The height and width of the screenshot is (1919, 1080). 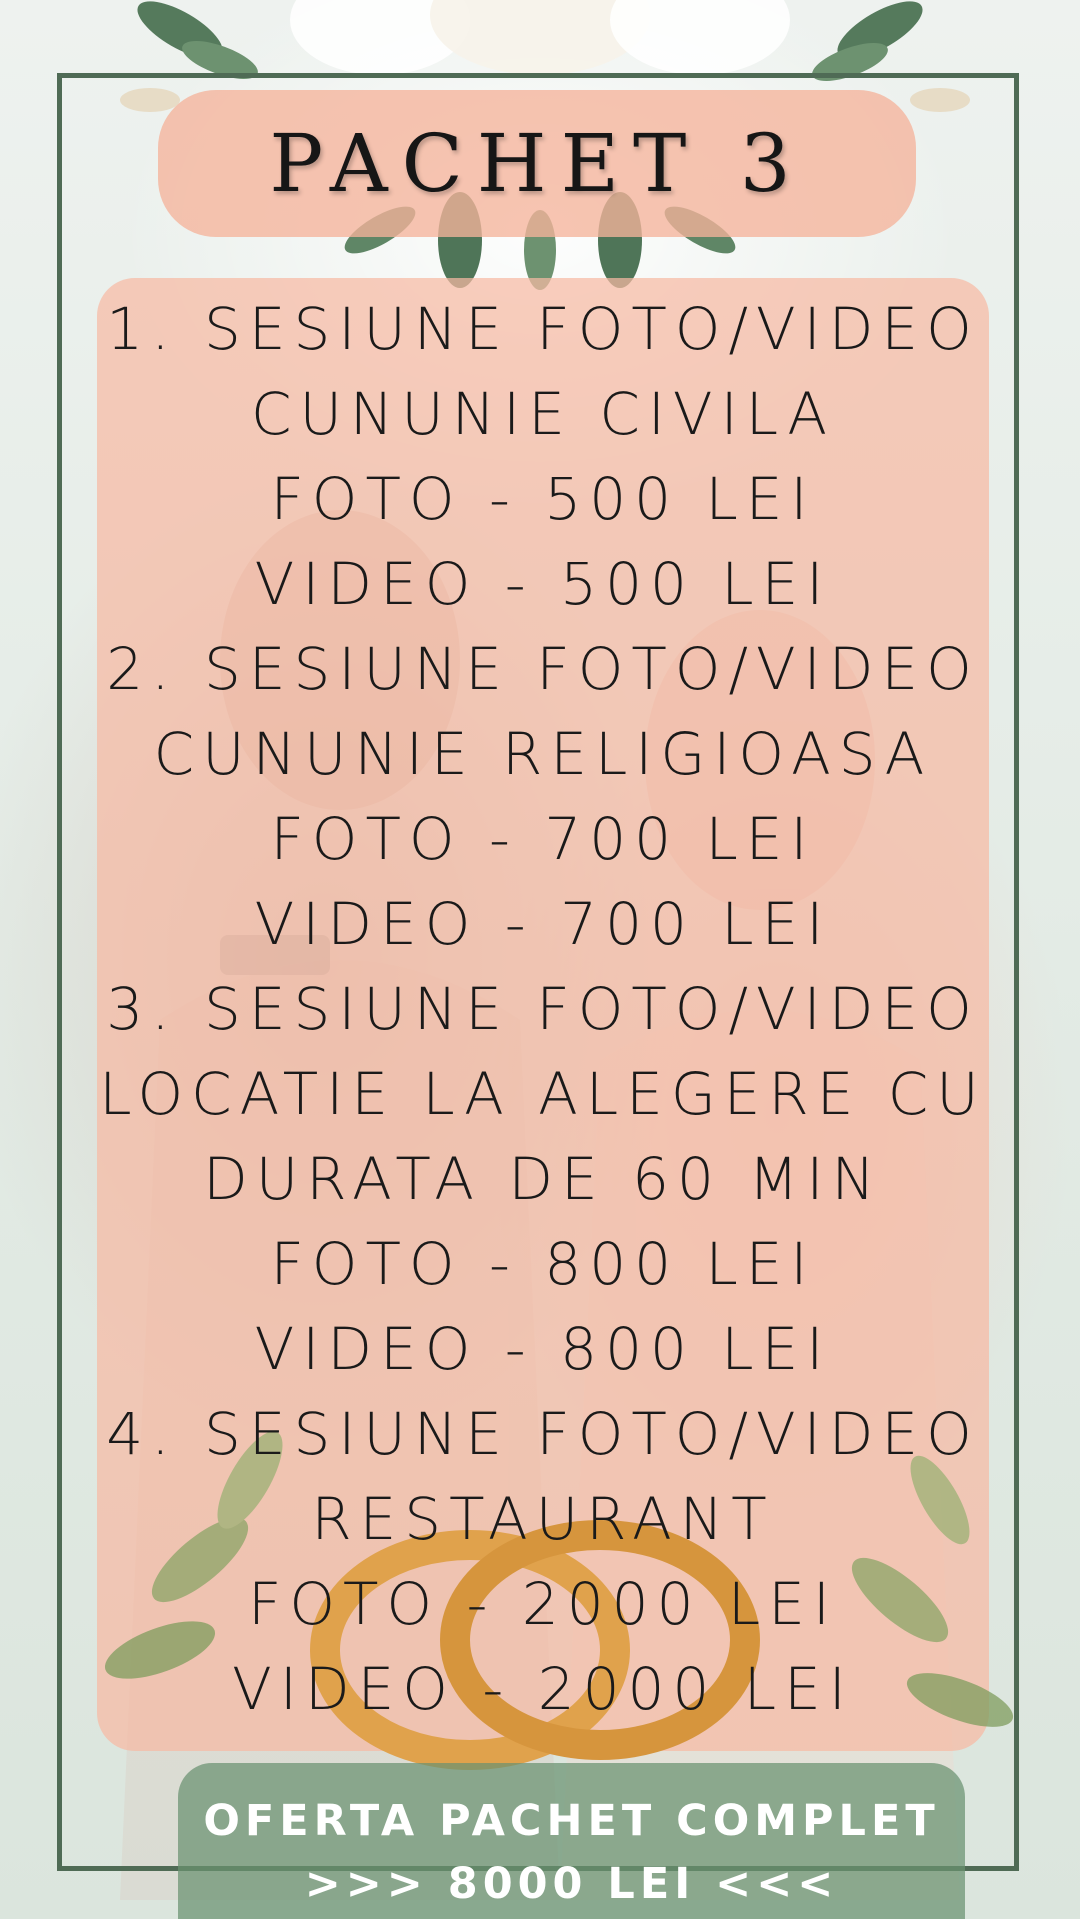 I want to click on package-line: RESTAURANT, so click(x=543, y=1519).